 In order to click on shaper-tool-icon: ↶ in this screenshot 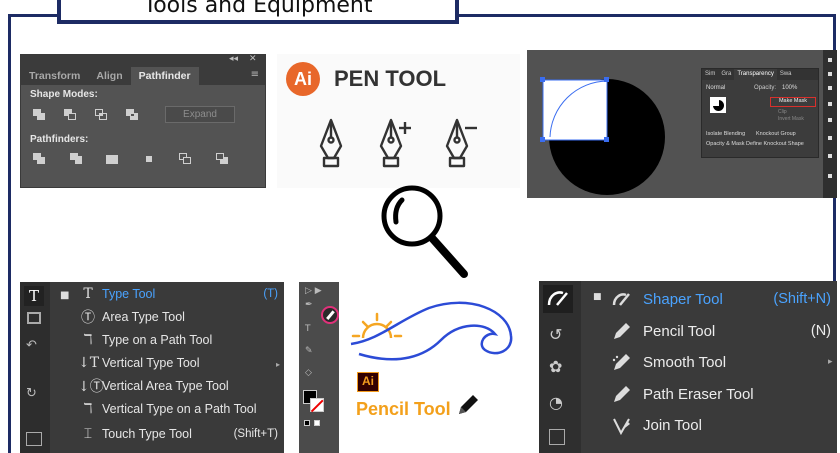, I will do `click(34, 345)`.